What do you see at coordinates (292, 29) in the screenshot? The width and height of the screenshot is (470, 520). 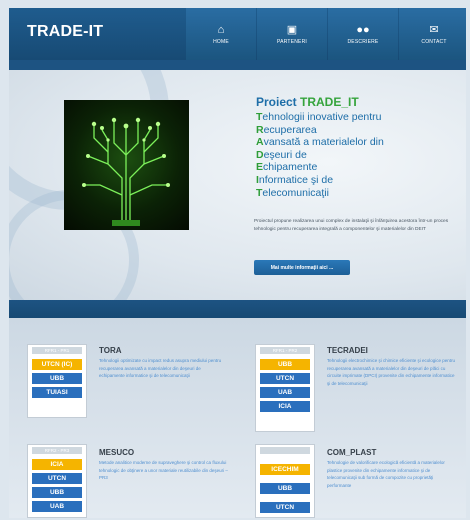 I see `image-icon: ▣` at bounding box center [292, 29].